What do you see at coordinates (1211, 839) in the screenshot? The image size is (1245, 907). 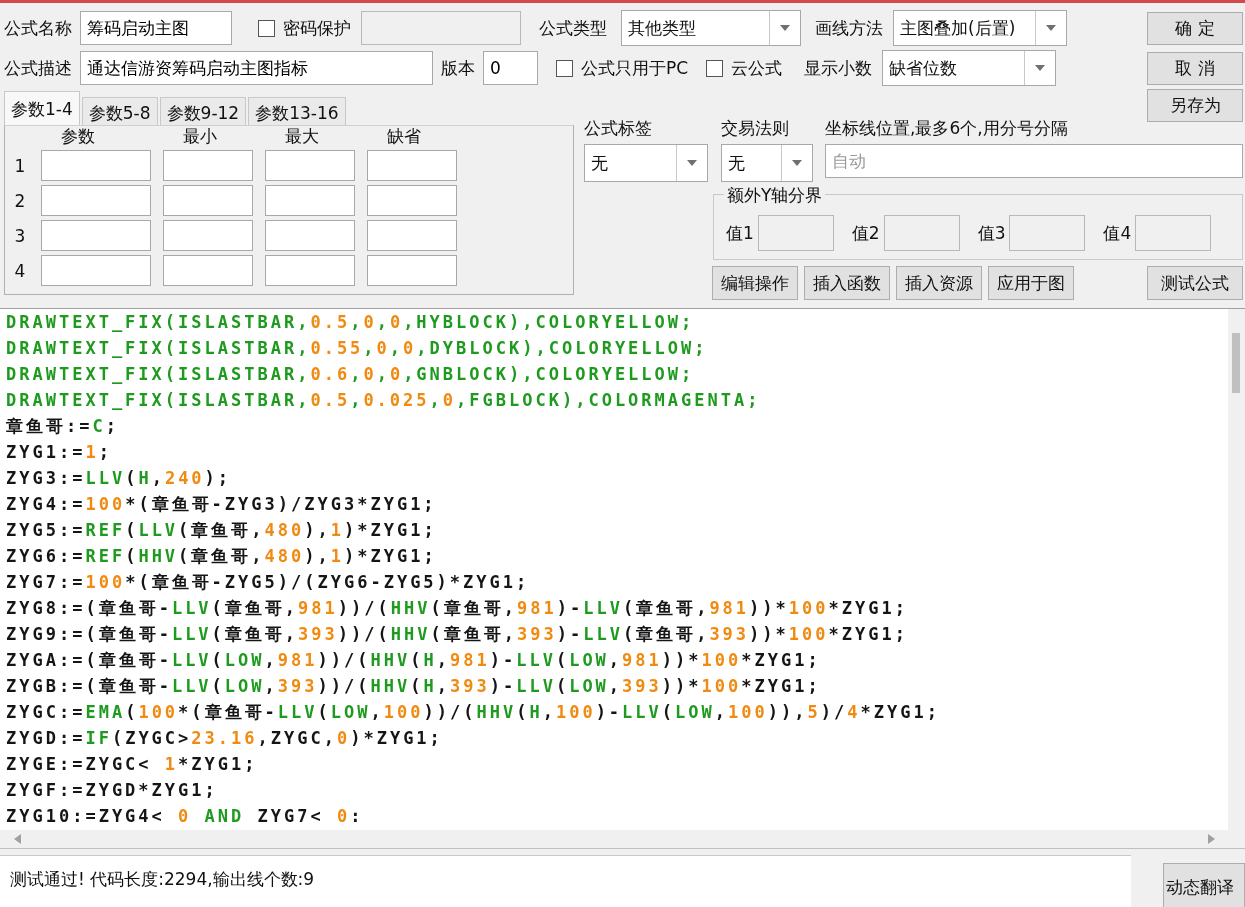 I see `right-arrow-icon` at bounding box center [1211, 839].